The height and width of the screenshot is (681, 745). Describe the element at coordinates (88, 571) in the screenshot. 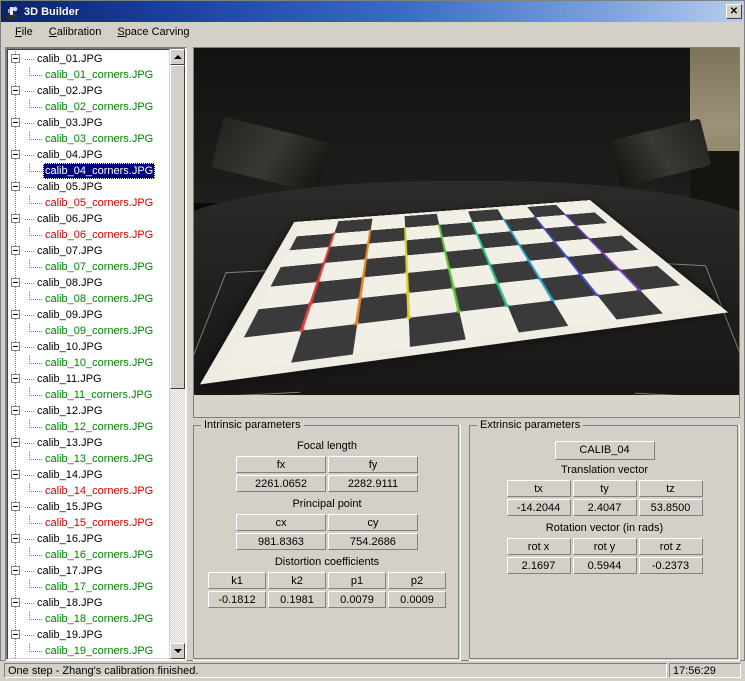

I see `tree-item-parent: calib_17.JPG` at that location.